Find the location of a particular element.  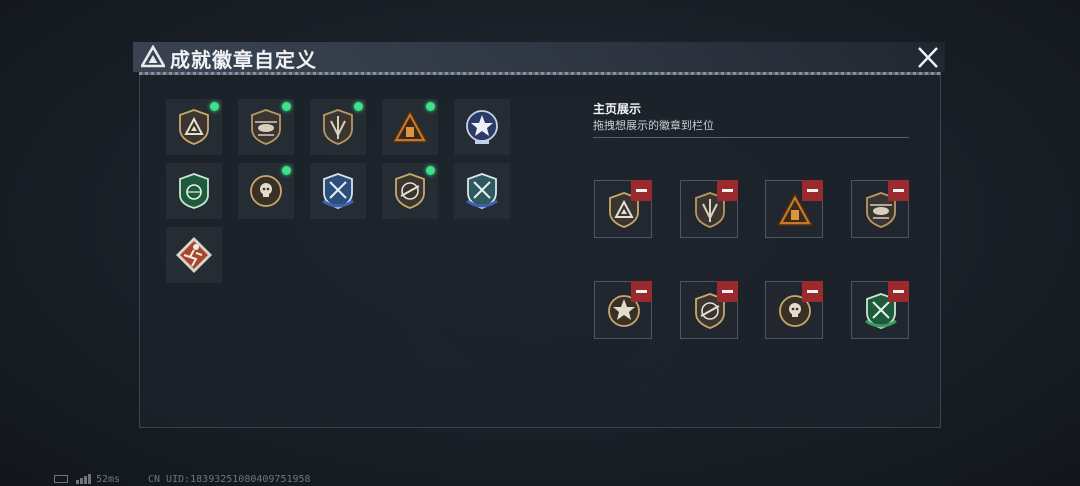

badge-green-globe is located at coordinates (194, 191).